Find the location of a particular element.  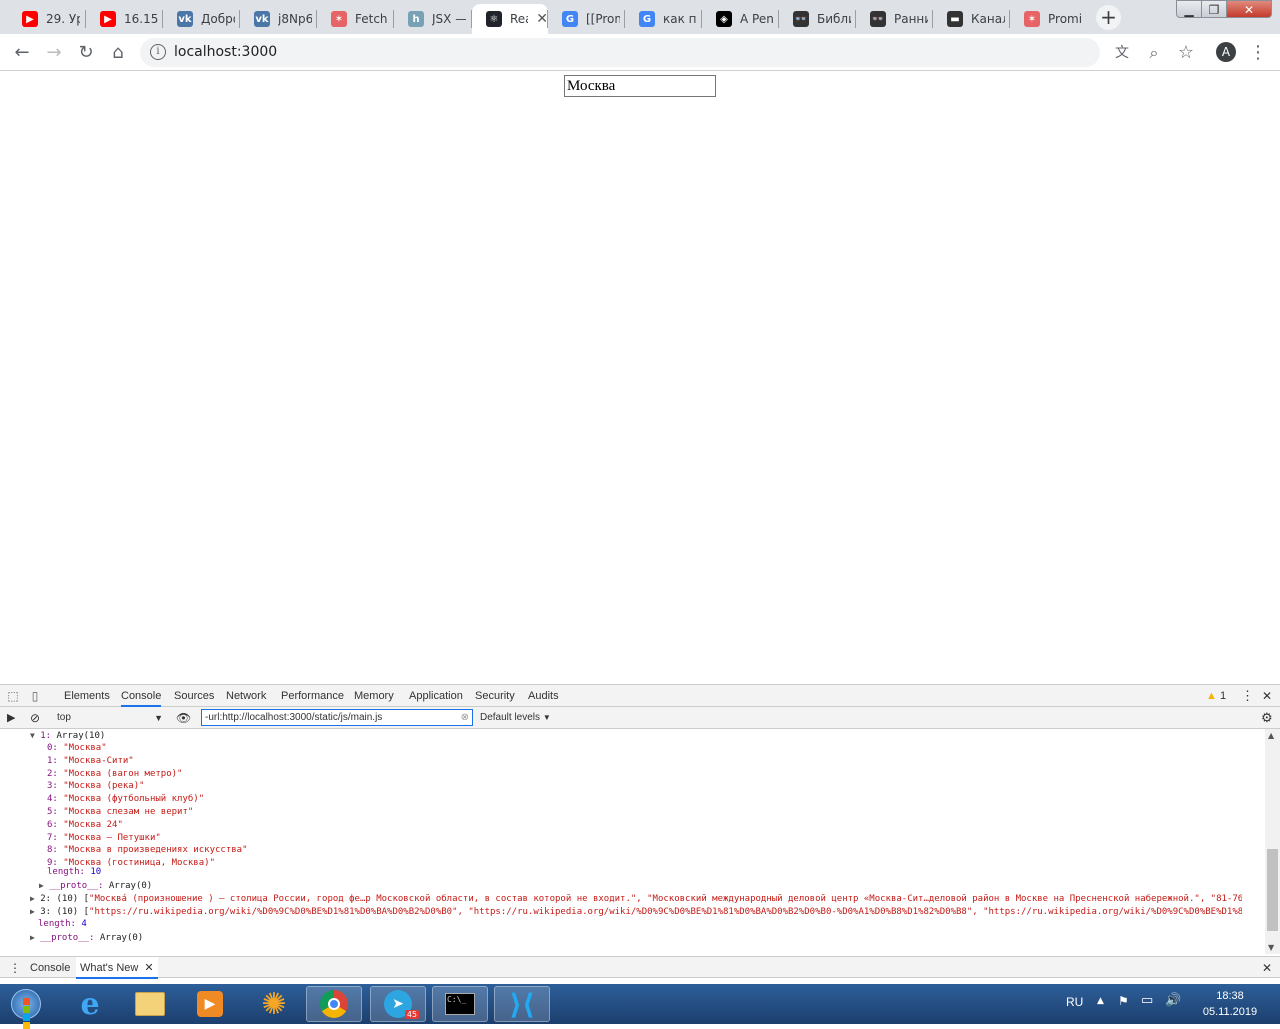

devtools-tab-network: Network is located at coordinates (246, 696).